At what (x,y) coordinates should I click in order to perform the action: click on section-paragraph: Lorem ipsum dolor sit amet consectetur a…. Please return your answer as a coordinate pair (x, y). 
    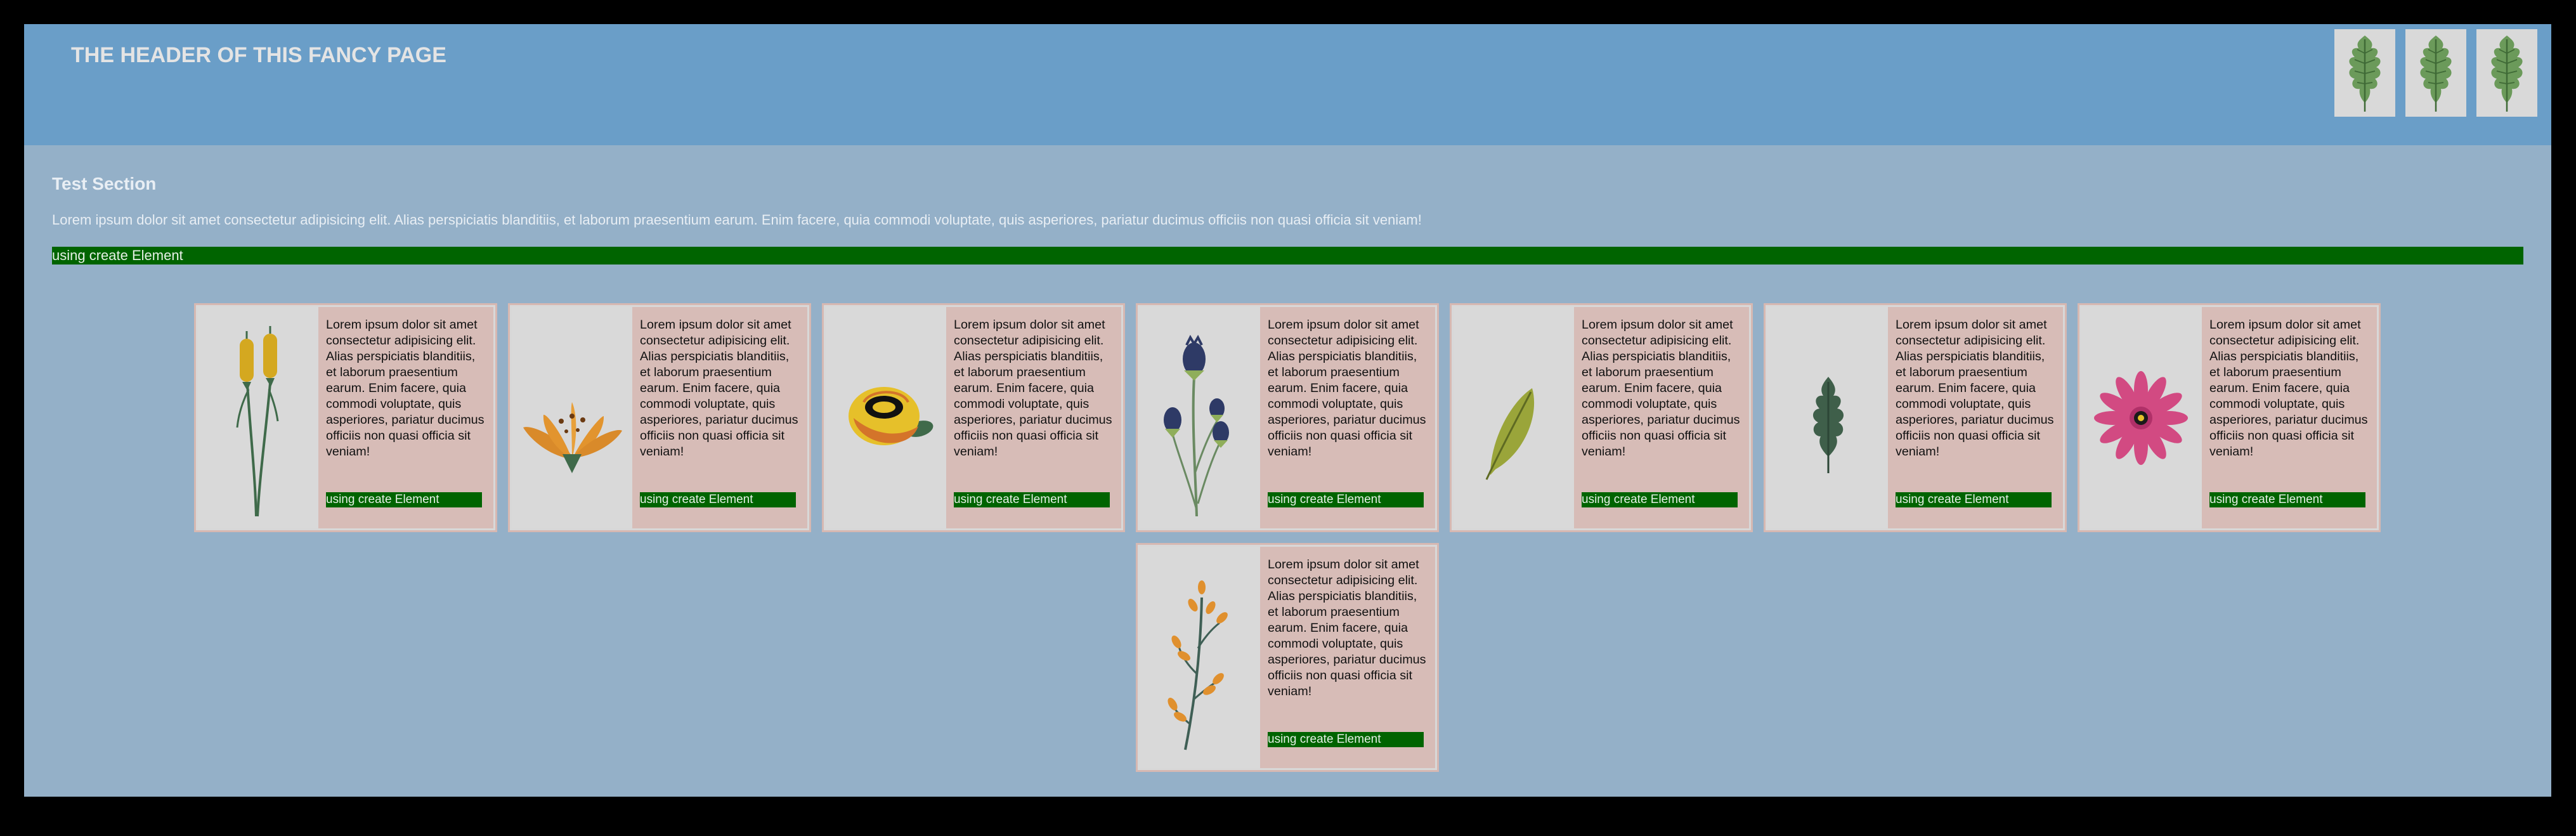
    Looking at the image, I should click on (737, 220).